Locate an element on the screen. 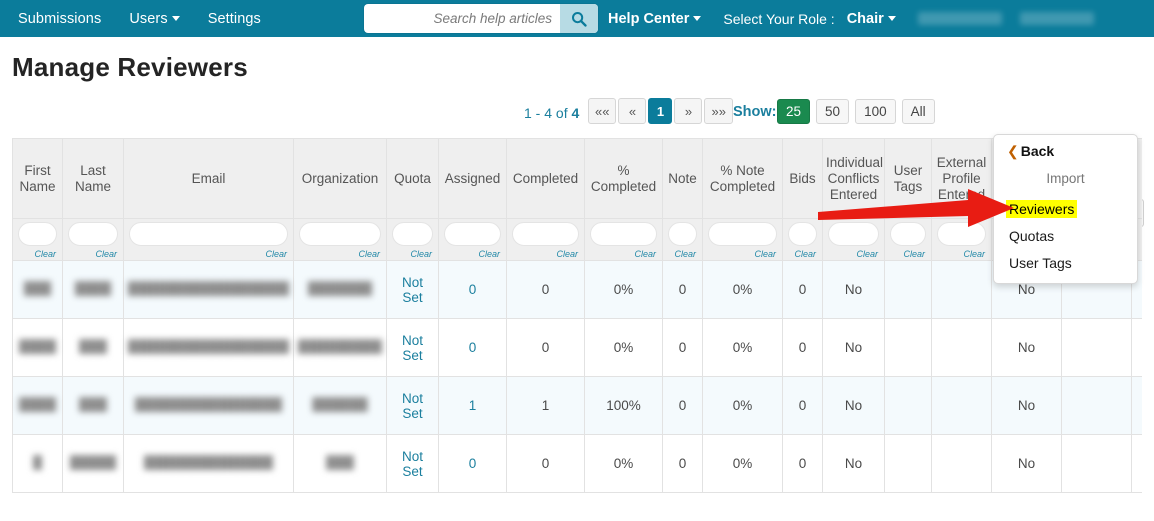 This screenshot has height=521, width=1154. column-header-completed: % Completed is located at coordinates (623, 178).